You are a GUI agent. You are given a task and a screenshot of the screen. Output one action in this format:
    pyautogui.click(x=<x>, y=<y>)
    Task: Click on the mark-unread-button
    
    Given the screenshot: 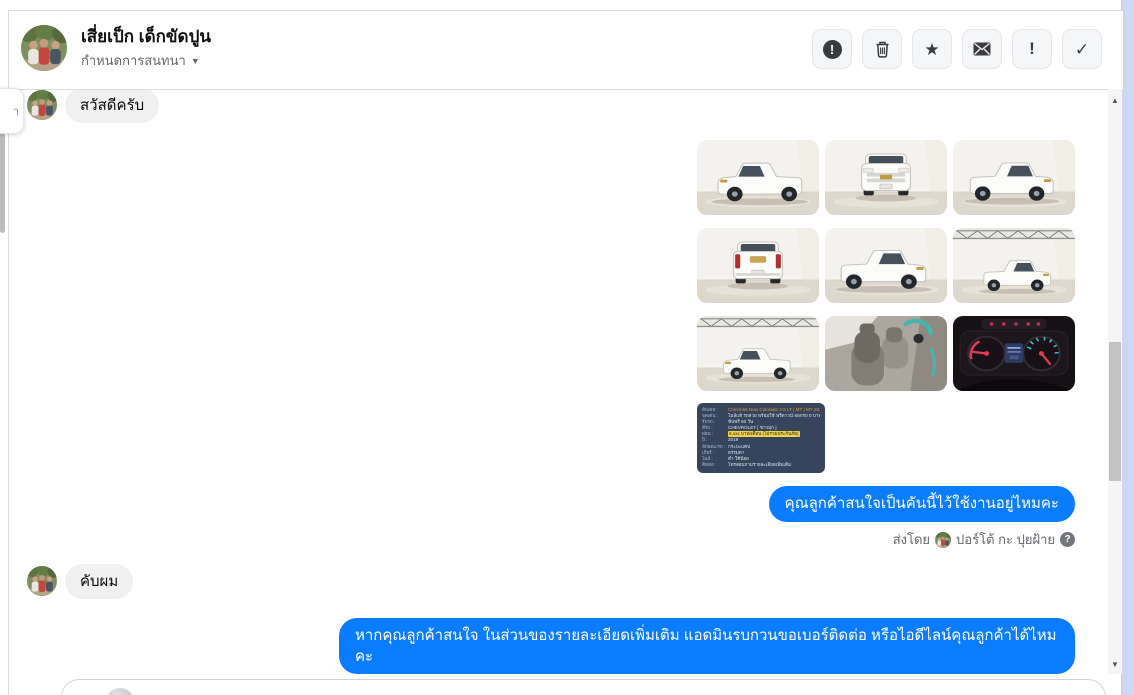 What is the action you would take?
    pyautogui.click(x=982, y=49)
    